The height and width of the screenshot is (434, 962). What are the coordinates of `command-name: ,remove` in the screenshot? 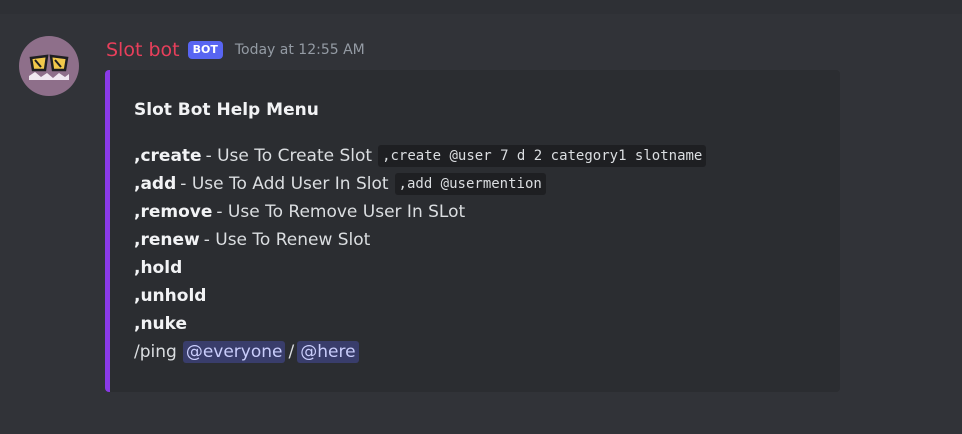 It's located at (173, 212).